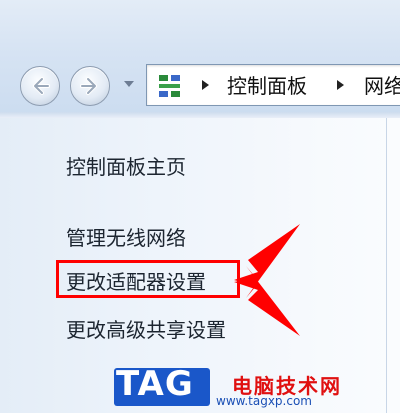 The image size is (400, 413). Describe the element at coordinates (155, 384) in the screenshot. I see `watermark-logo-text: TAG` at that location.